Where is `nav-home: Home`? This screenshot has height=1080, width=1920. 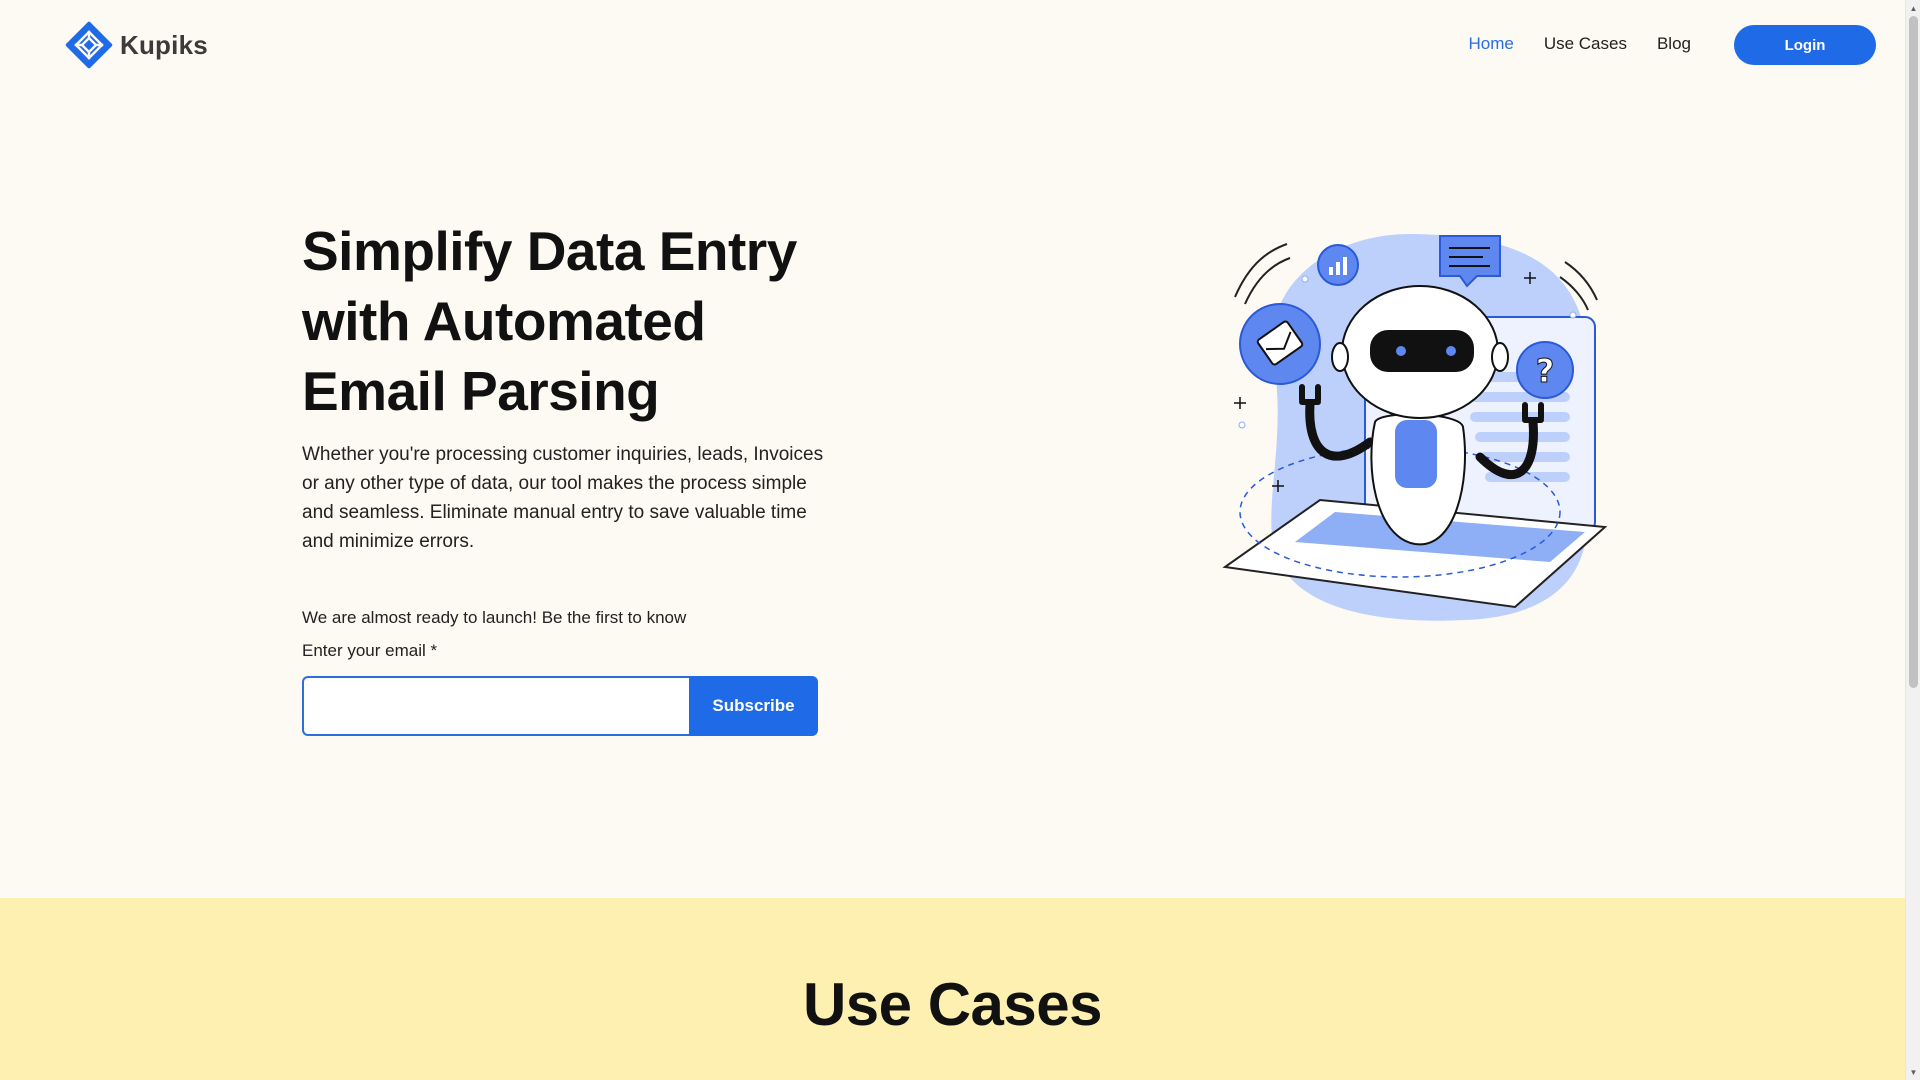
nav-home: Home is located at coordinates (1490, 44).